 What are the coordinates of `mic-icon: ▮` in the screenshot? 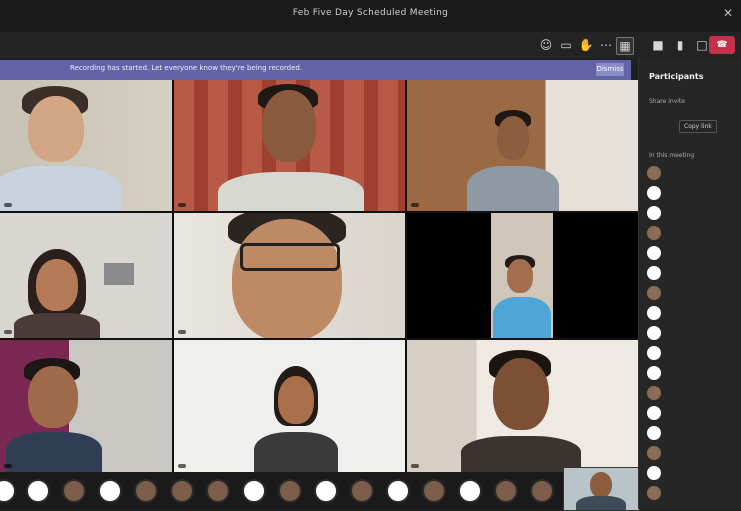 It's located at (680, 45).